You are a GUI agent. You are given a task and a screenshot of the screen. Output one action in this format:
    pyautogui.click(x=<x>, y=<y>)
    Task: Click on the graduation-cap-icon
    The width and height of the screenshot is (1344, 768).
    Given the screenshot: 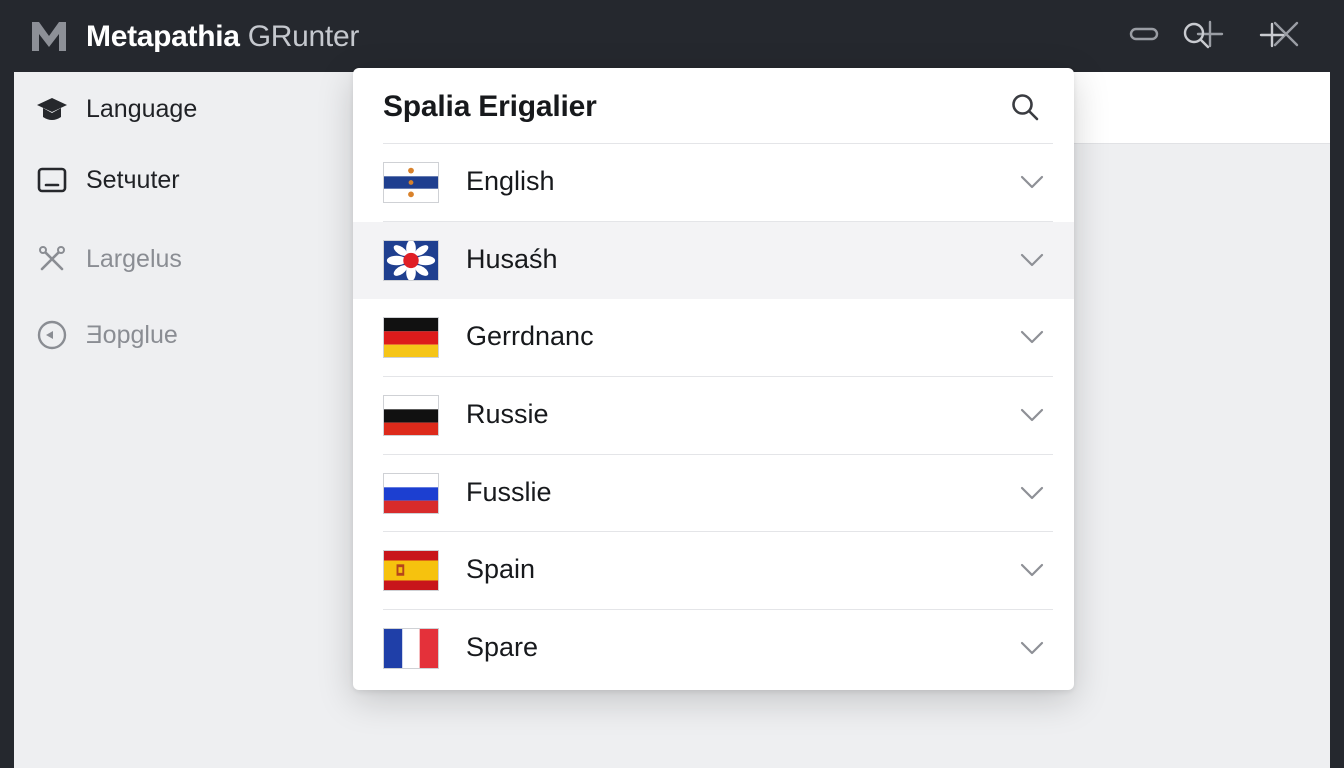 What is the action you would take?
    pyautogui.click(x=52, y=109)
    